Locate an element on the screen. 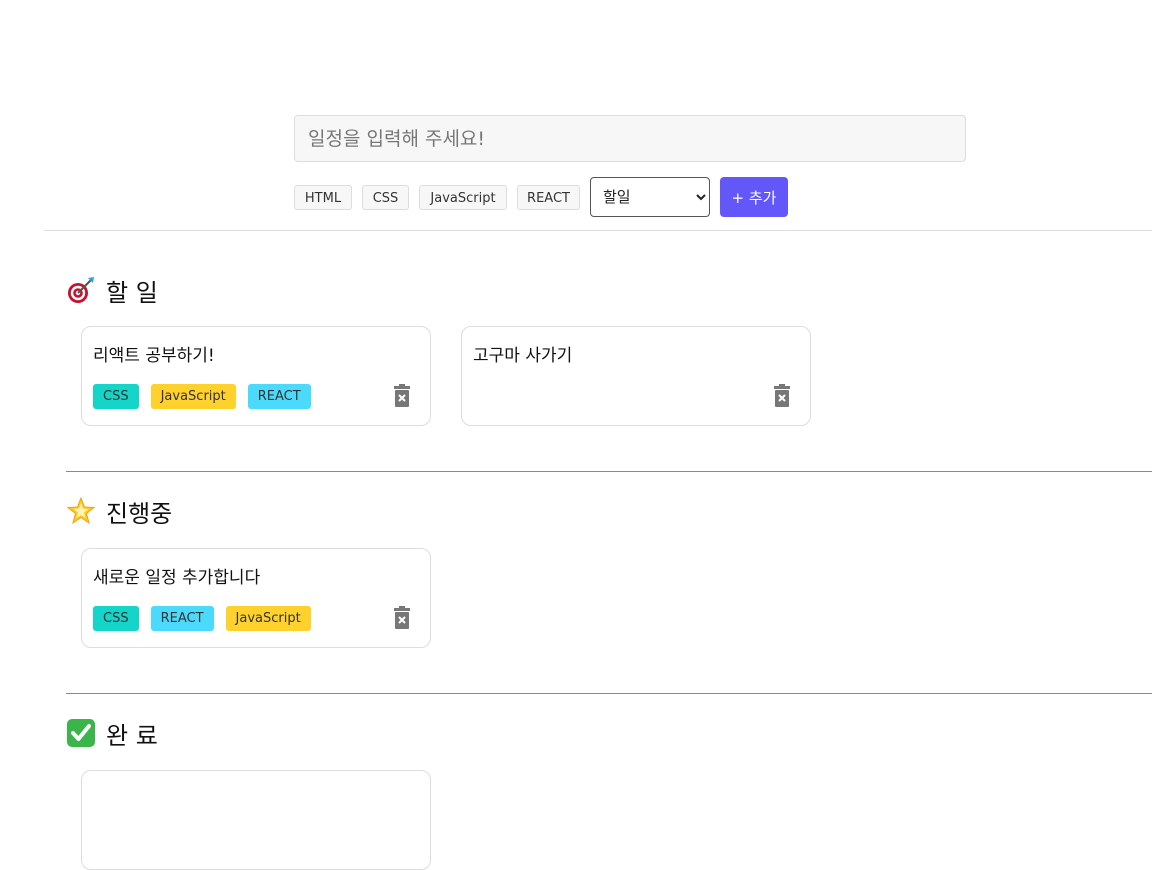 This screenshot has height=870, width=1152. add-button: + 추가 is located at coordinates (754, 197).